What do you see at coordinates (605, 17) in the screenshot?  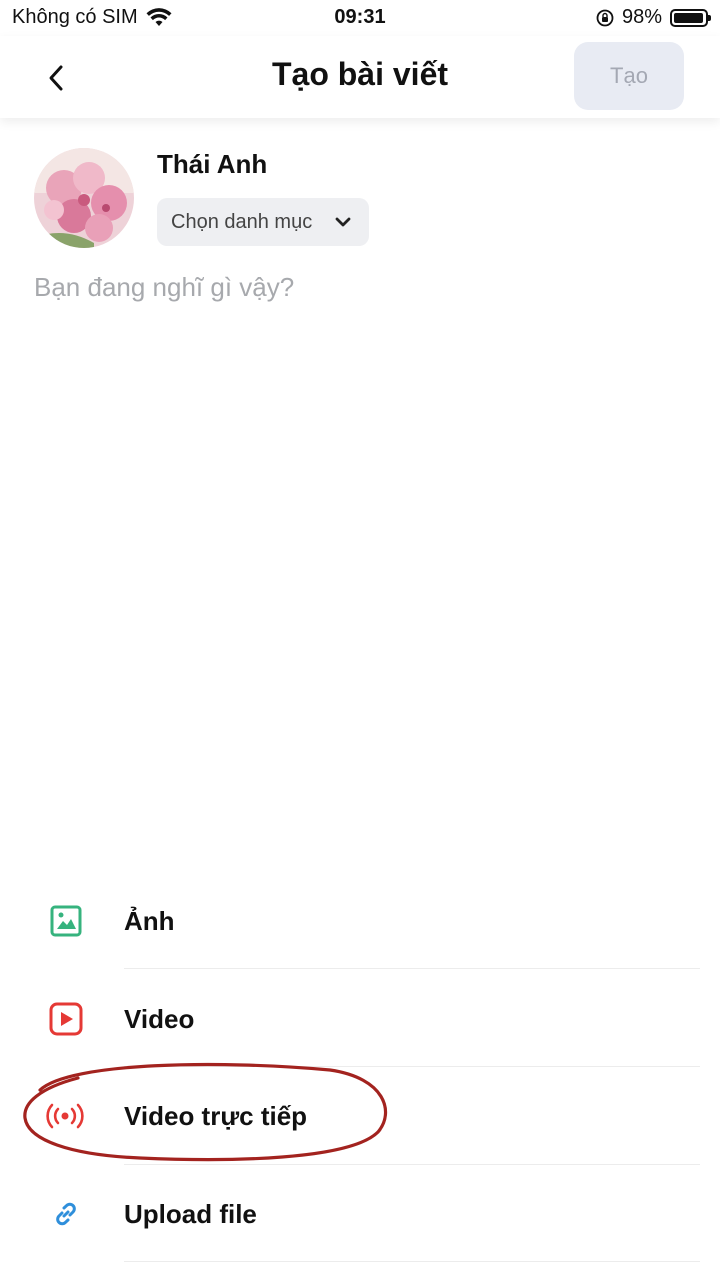 I see `orientation-lock-icon` at bounding box center [605, 17].